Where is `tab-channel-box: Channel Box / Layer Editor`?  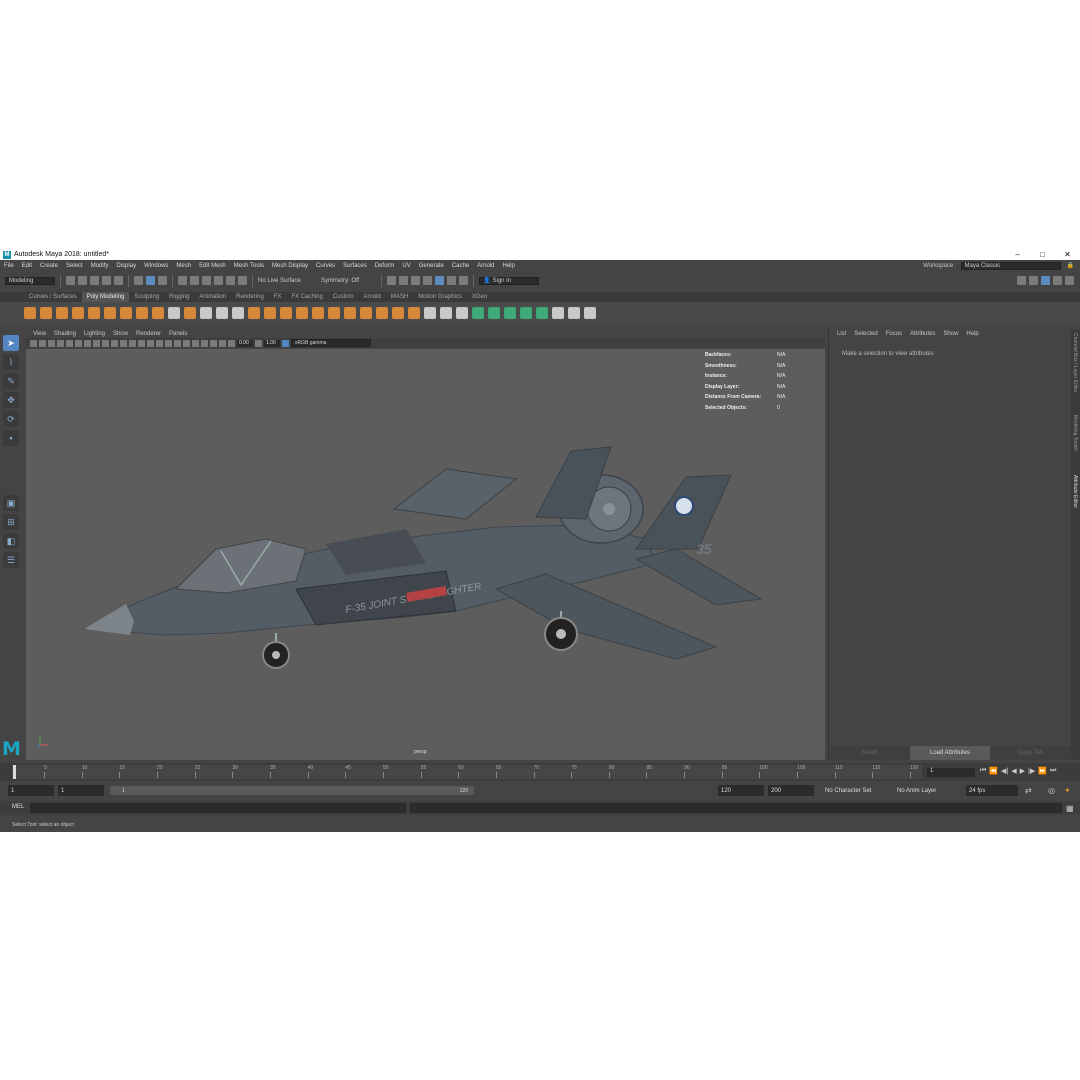
tab-channel-box: Channel Box / Layer Editor is located at coordinates (1075, 363).